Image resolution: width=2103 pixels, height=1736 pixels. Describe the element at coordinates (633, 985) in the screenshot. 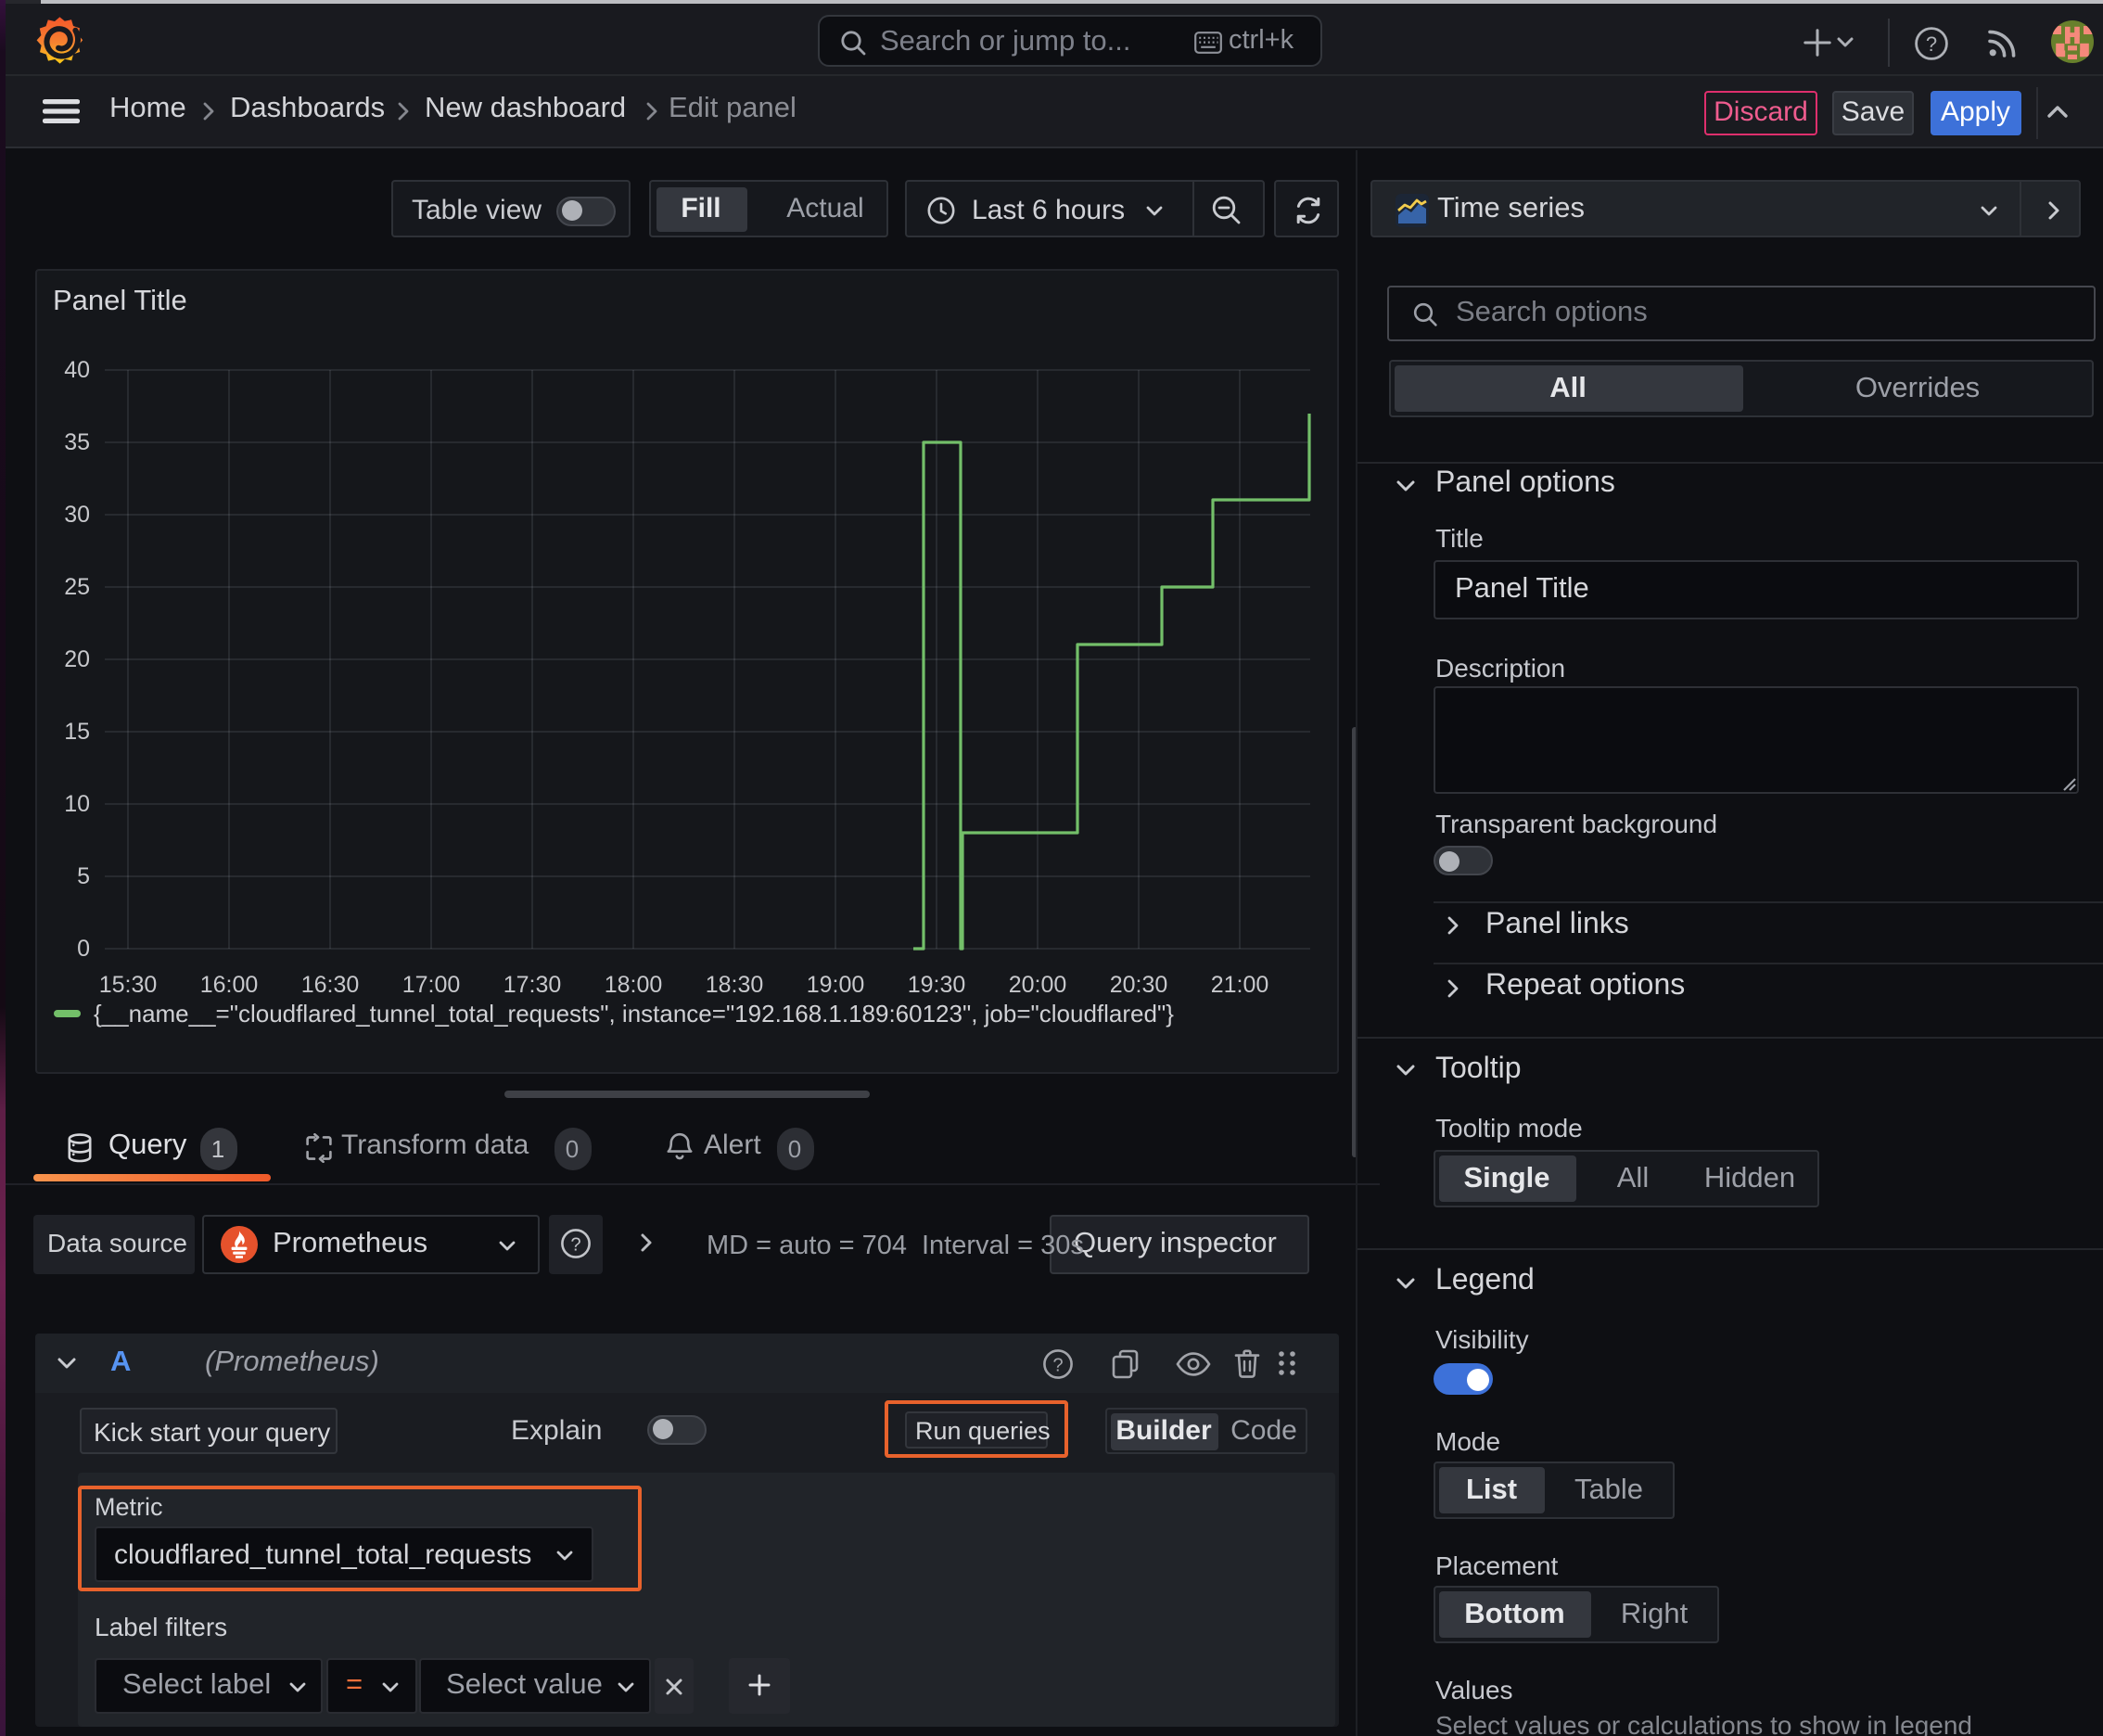

I see `svg-text: 18:00` at that location.